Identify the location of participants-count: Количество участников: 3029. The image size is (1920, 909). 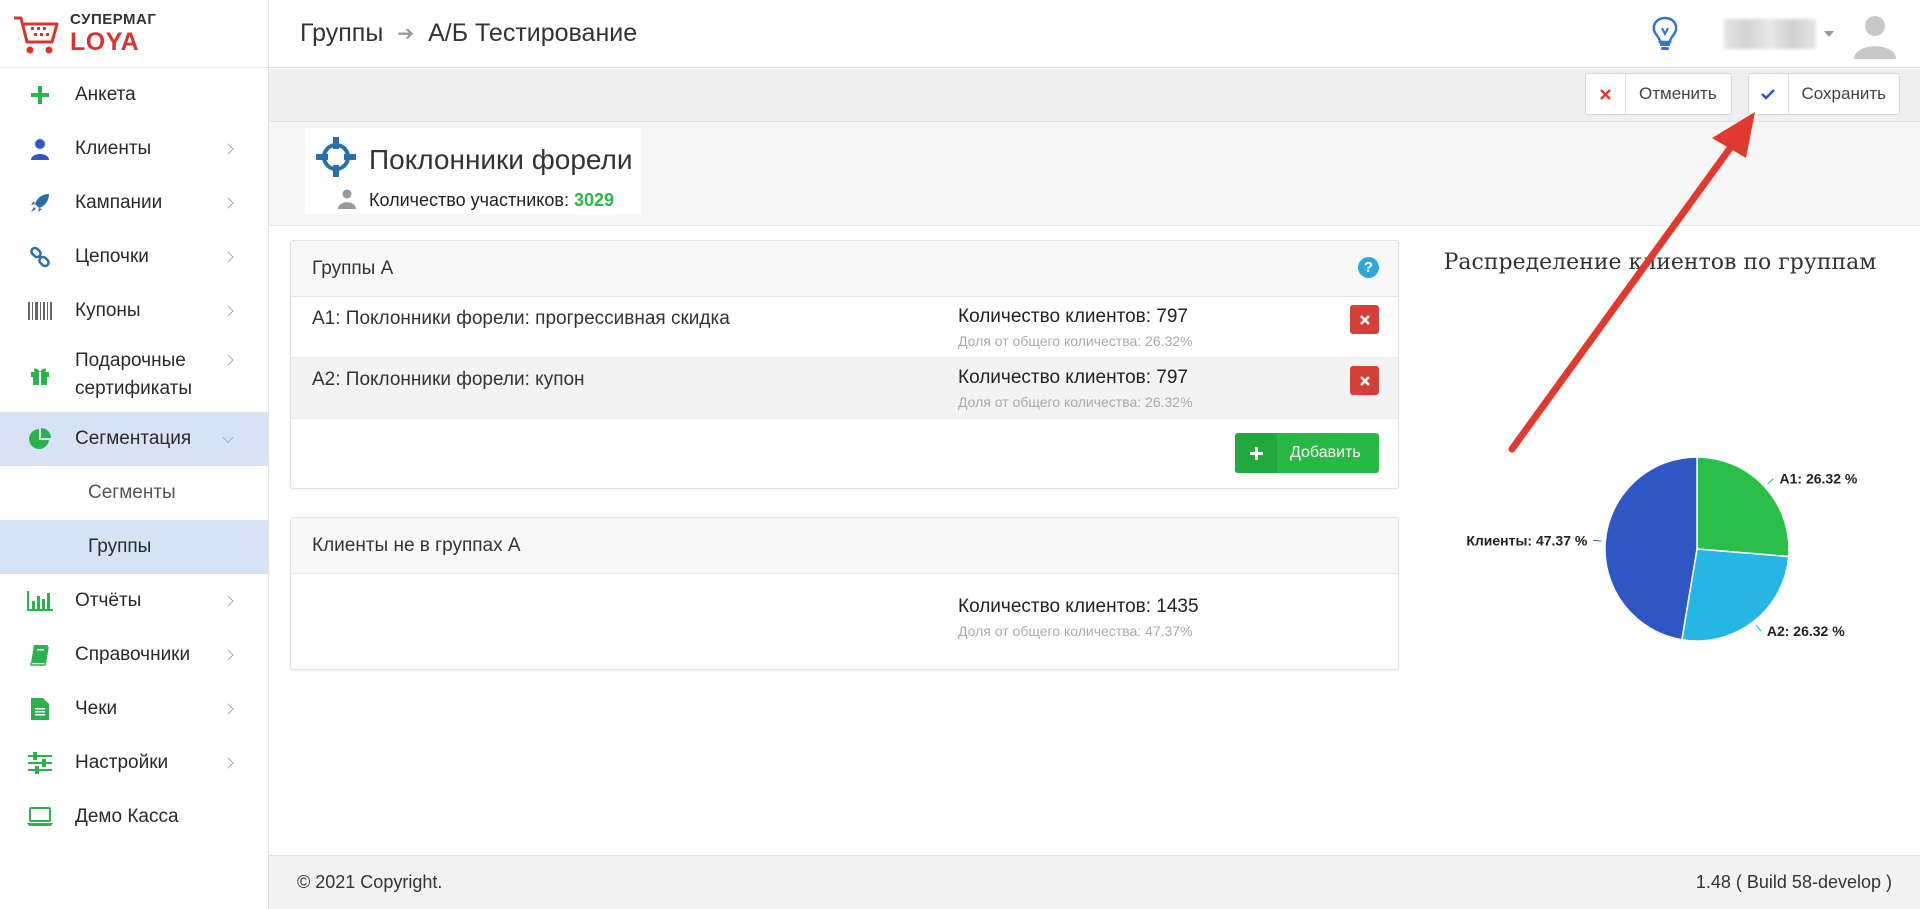
(491, 200).